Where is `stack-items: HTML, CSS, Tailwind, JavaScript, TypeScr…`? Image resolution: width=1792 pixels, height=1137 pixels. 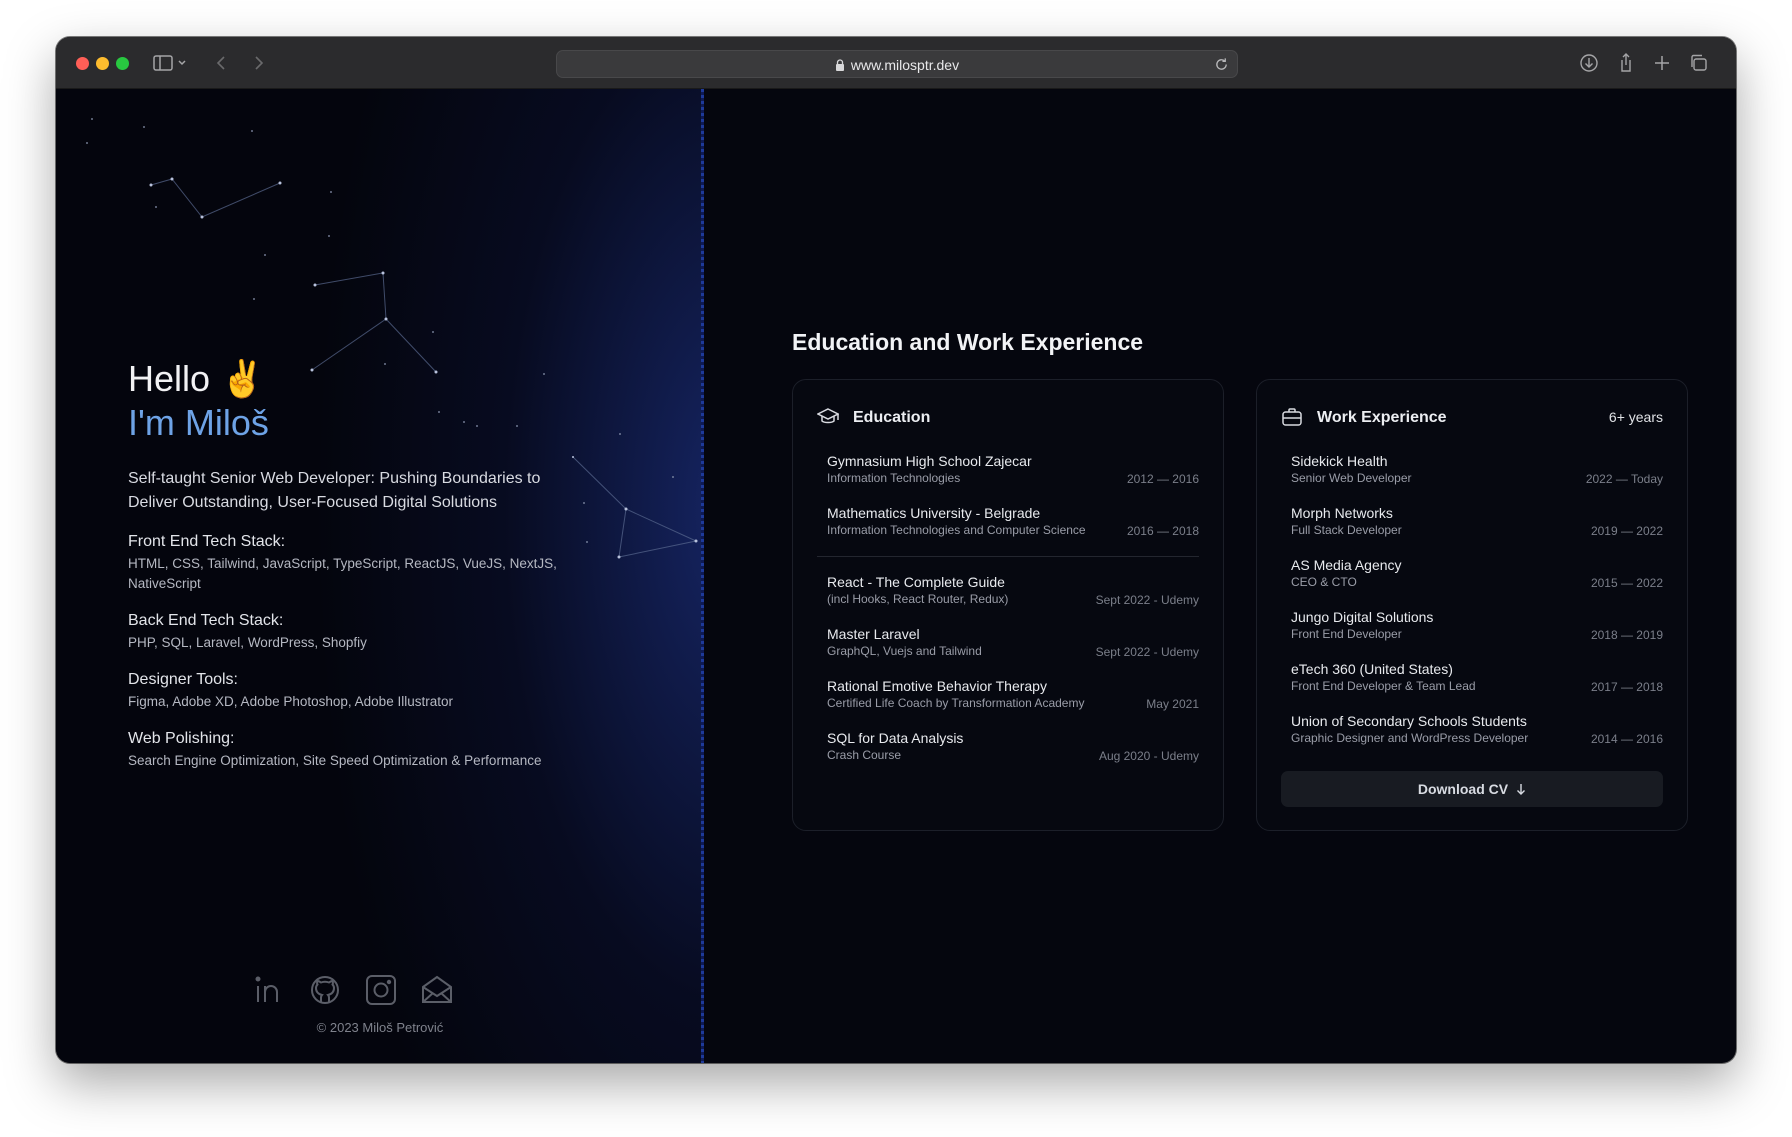
stack-items: HTML, CSS, Tailwind, JavaScript, TypeScr… is located at coordinates (342, 573).